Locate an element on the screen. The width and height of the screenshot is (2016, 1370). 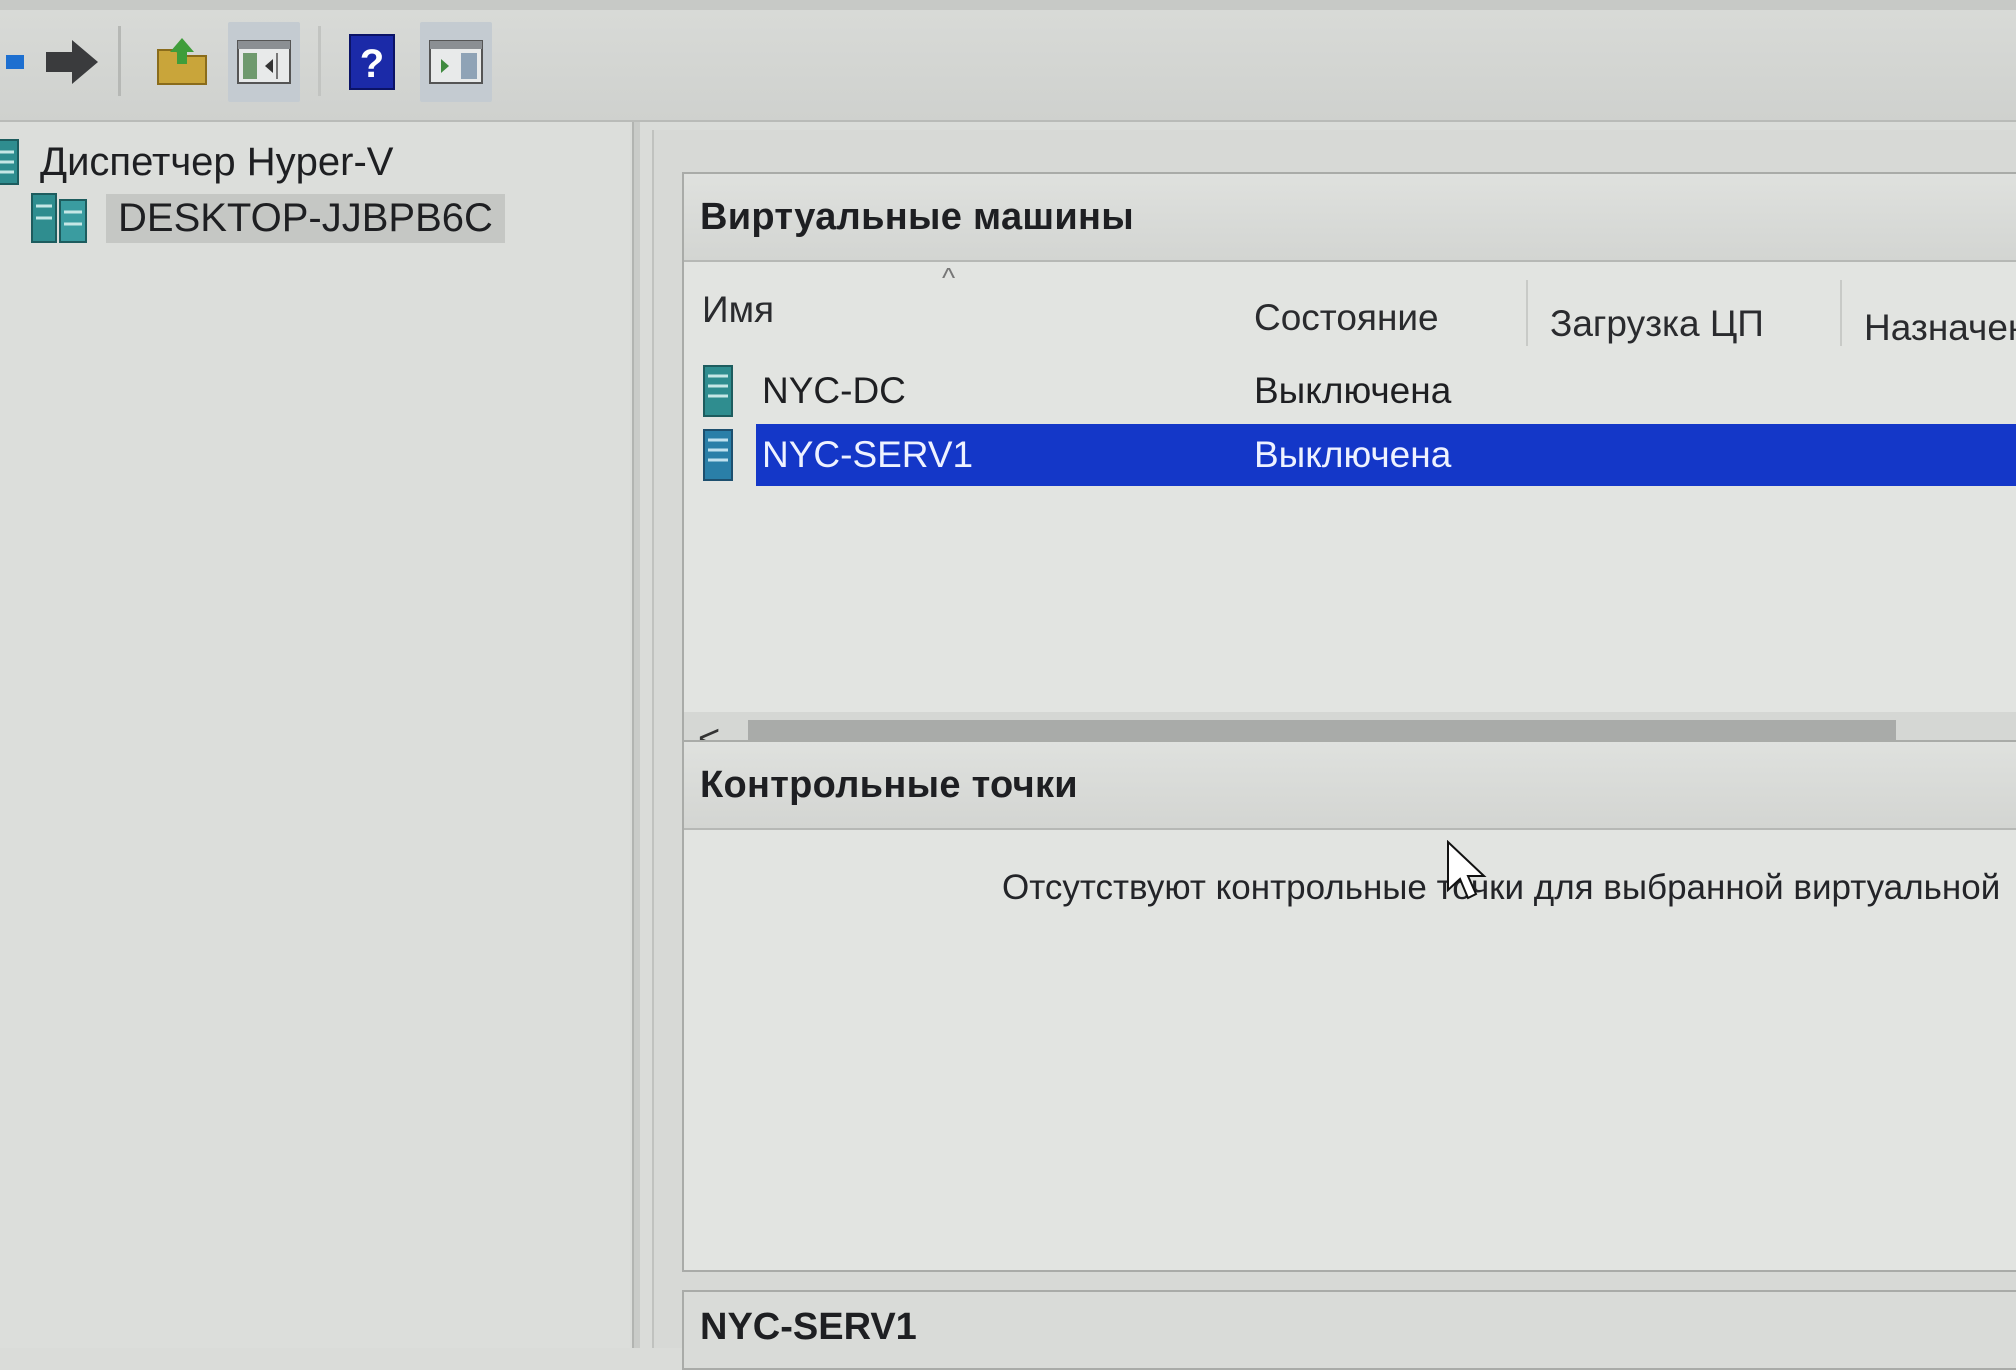
tree-item-server: DESKTOP-JJBPB6C is located at coordinates (267, 218).